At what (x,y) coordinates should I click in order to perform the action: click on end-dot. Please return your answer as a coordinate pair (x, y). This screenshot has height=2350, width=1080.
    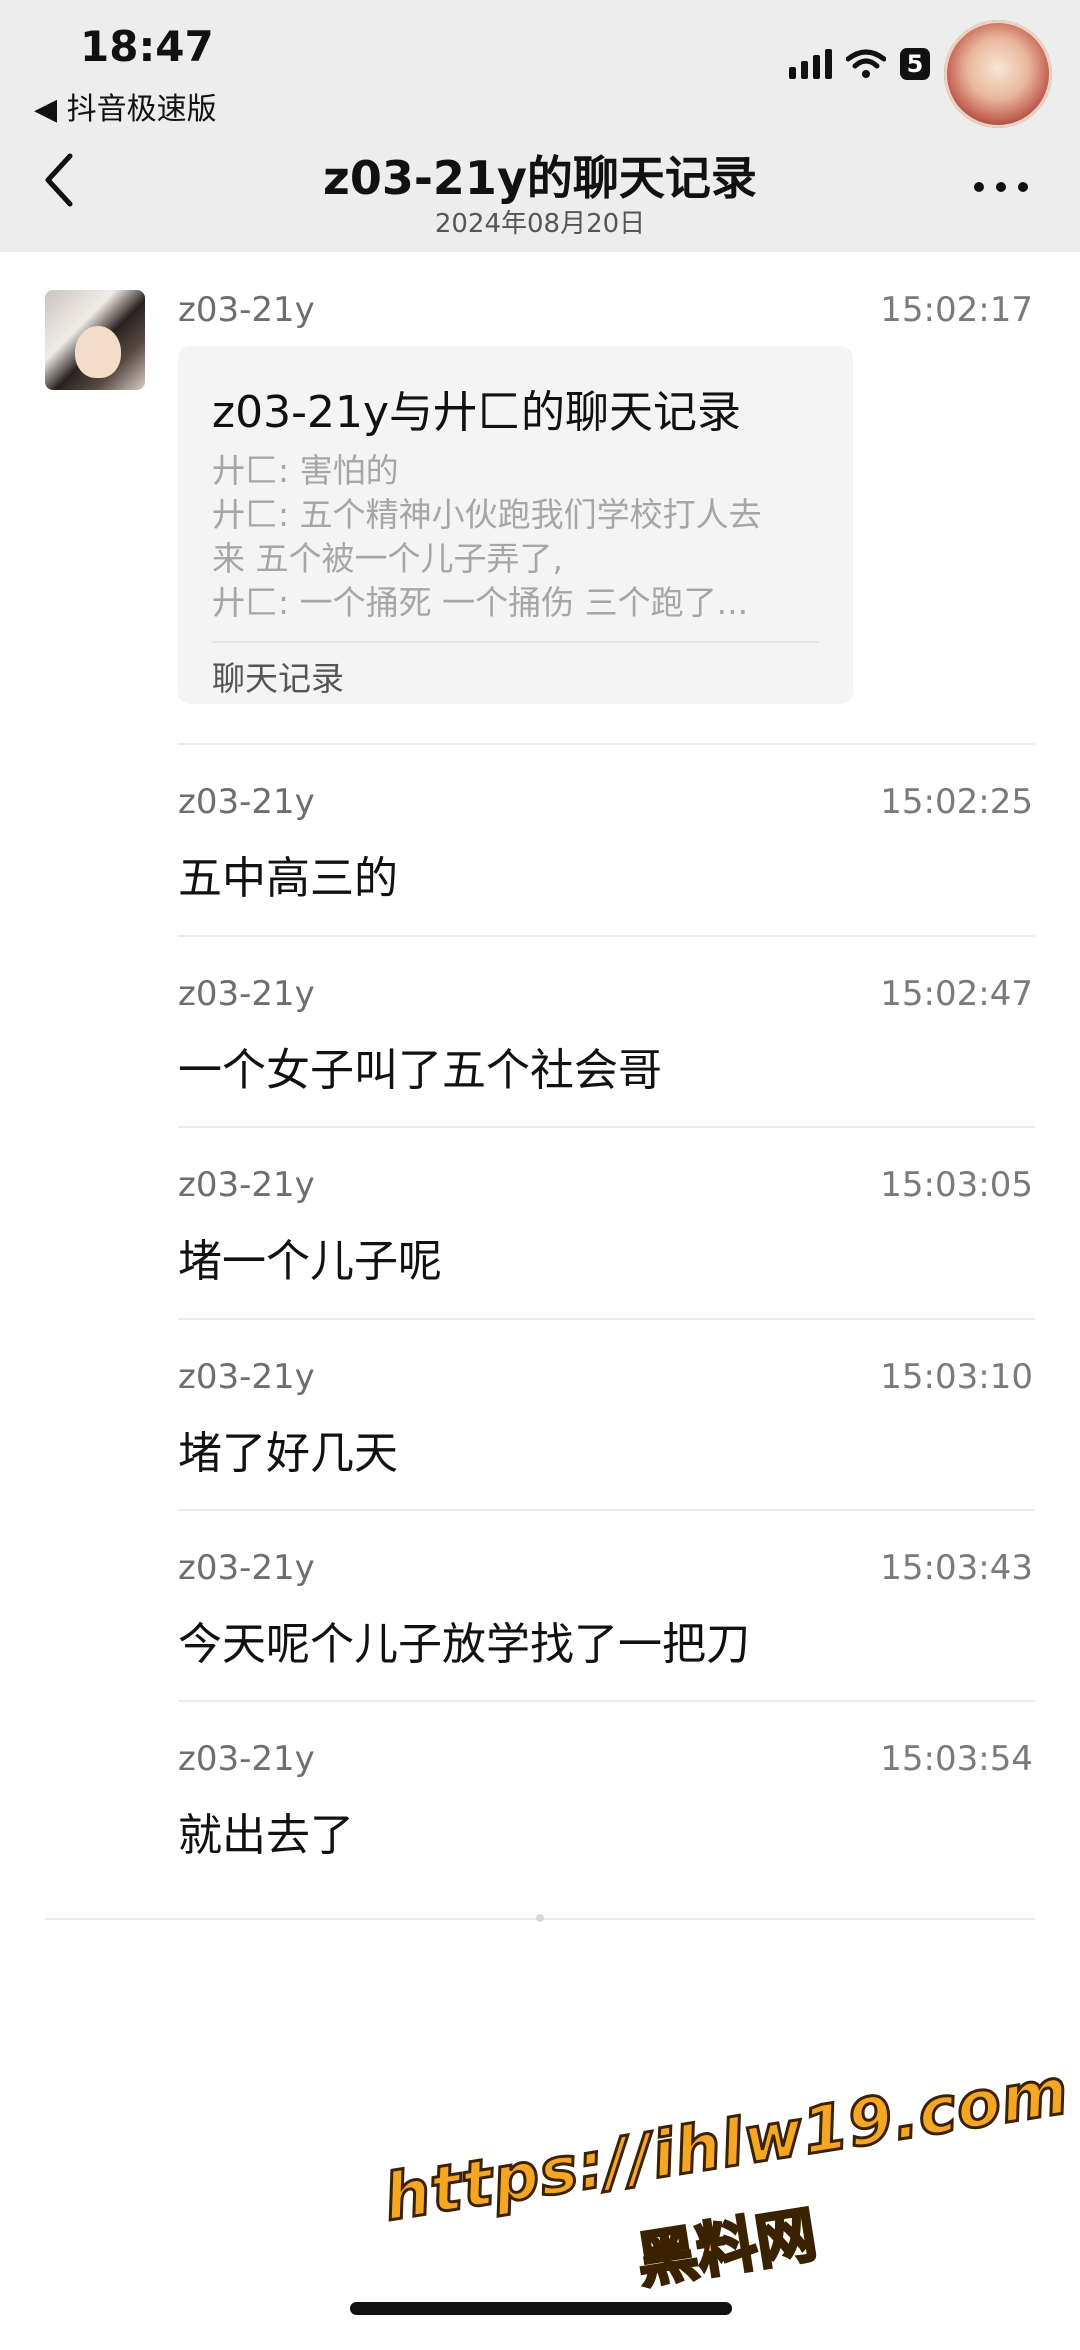
    Looking at the image, I should click on (540, 1918).